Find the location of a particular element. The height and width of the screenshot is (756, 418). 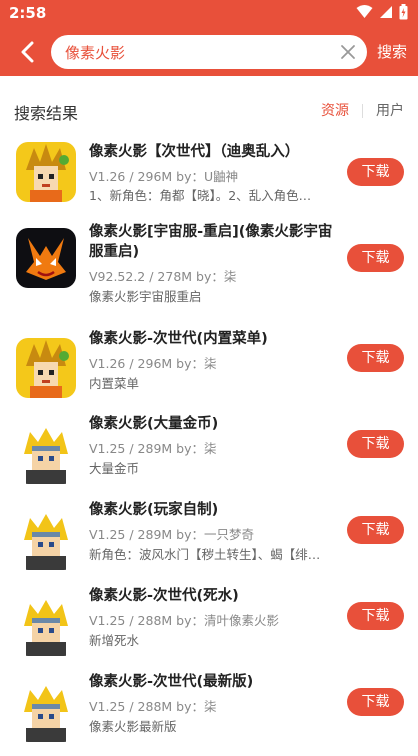

list-item: 像素火影(大量金币) V1.25 / 289M by：柒 大量金币 下载 is located at coordinates (209, 455).